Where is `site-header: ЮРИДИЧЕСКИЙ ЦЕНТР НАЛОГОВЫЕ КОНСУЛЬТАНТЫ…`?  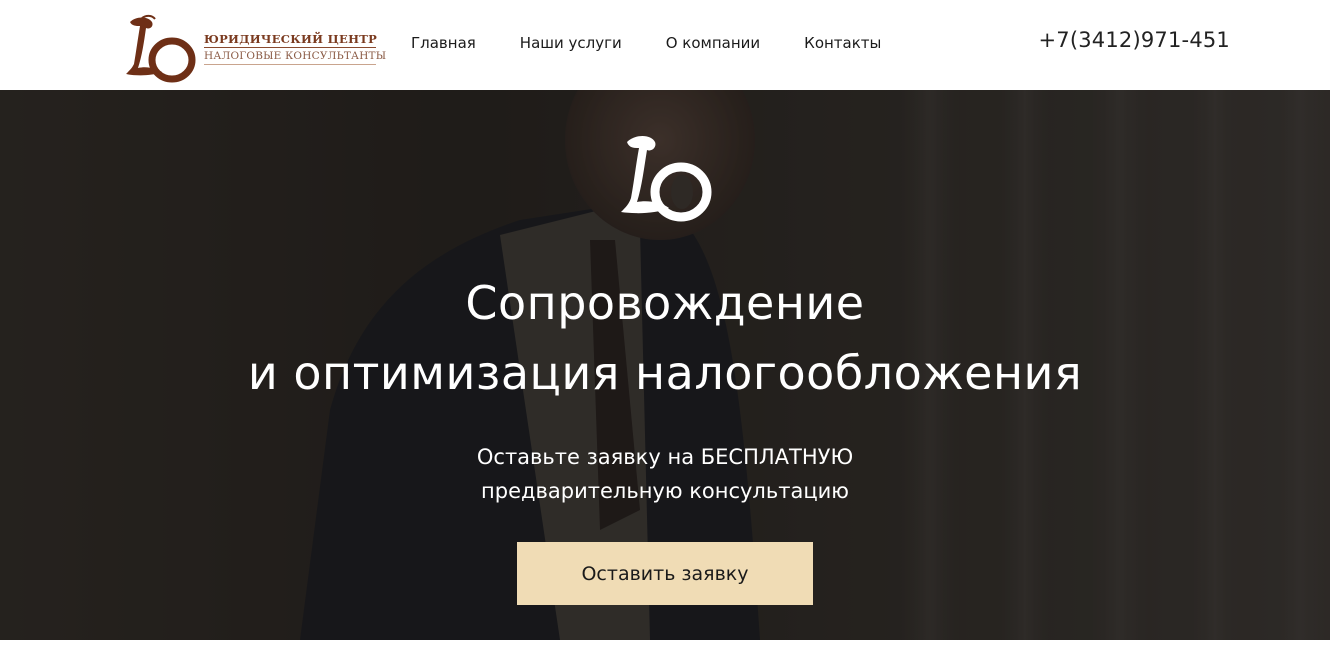
site-header: ЮРИДИЧЕСКИЙ ЦЕНТР НАЛОГОВЫЕ КОНСУЛЬТАНТЫ… is located at coordinates (665, 45).